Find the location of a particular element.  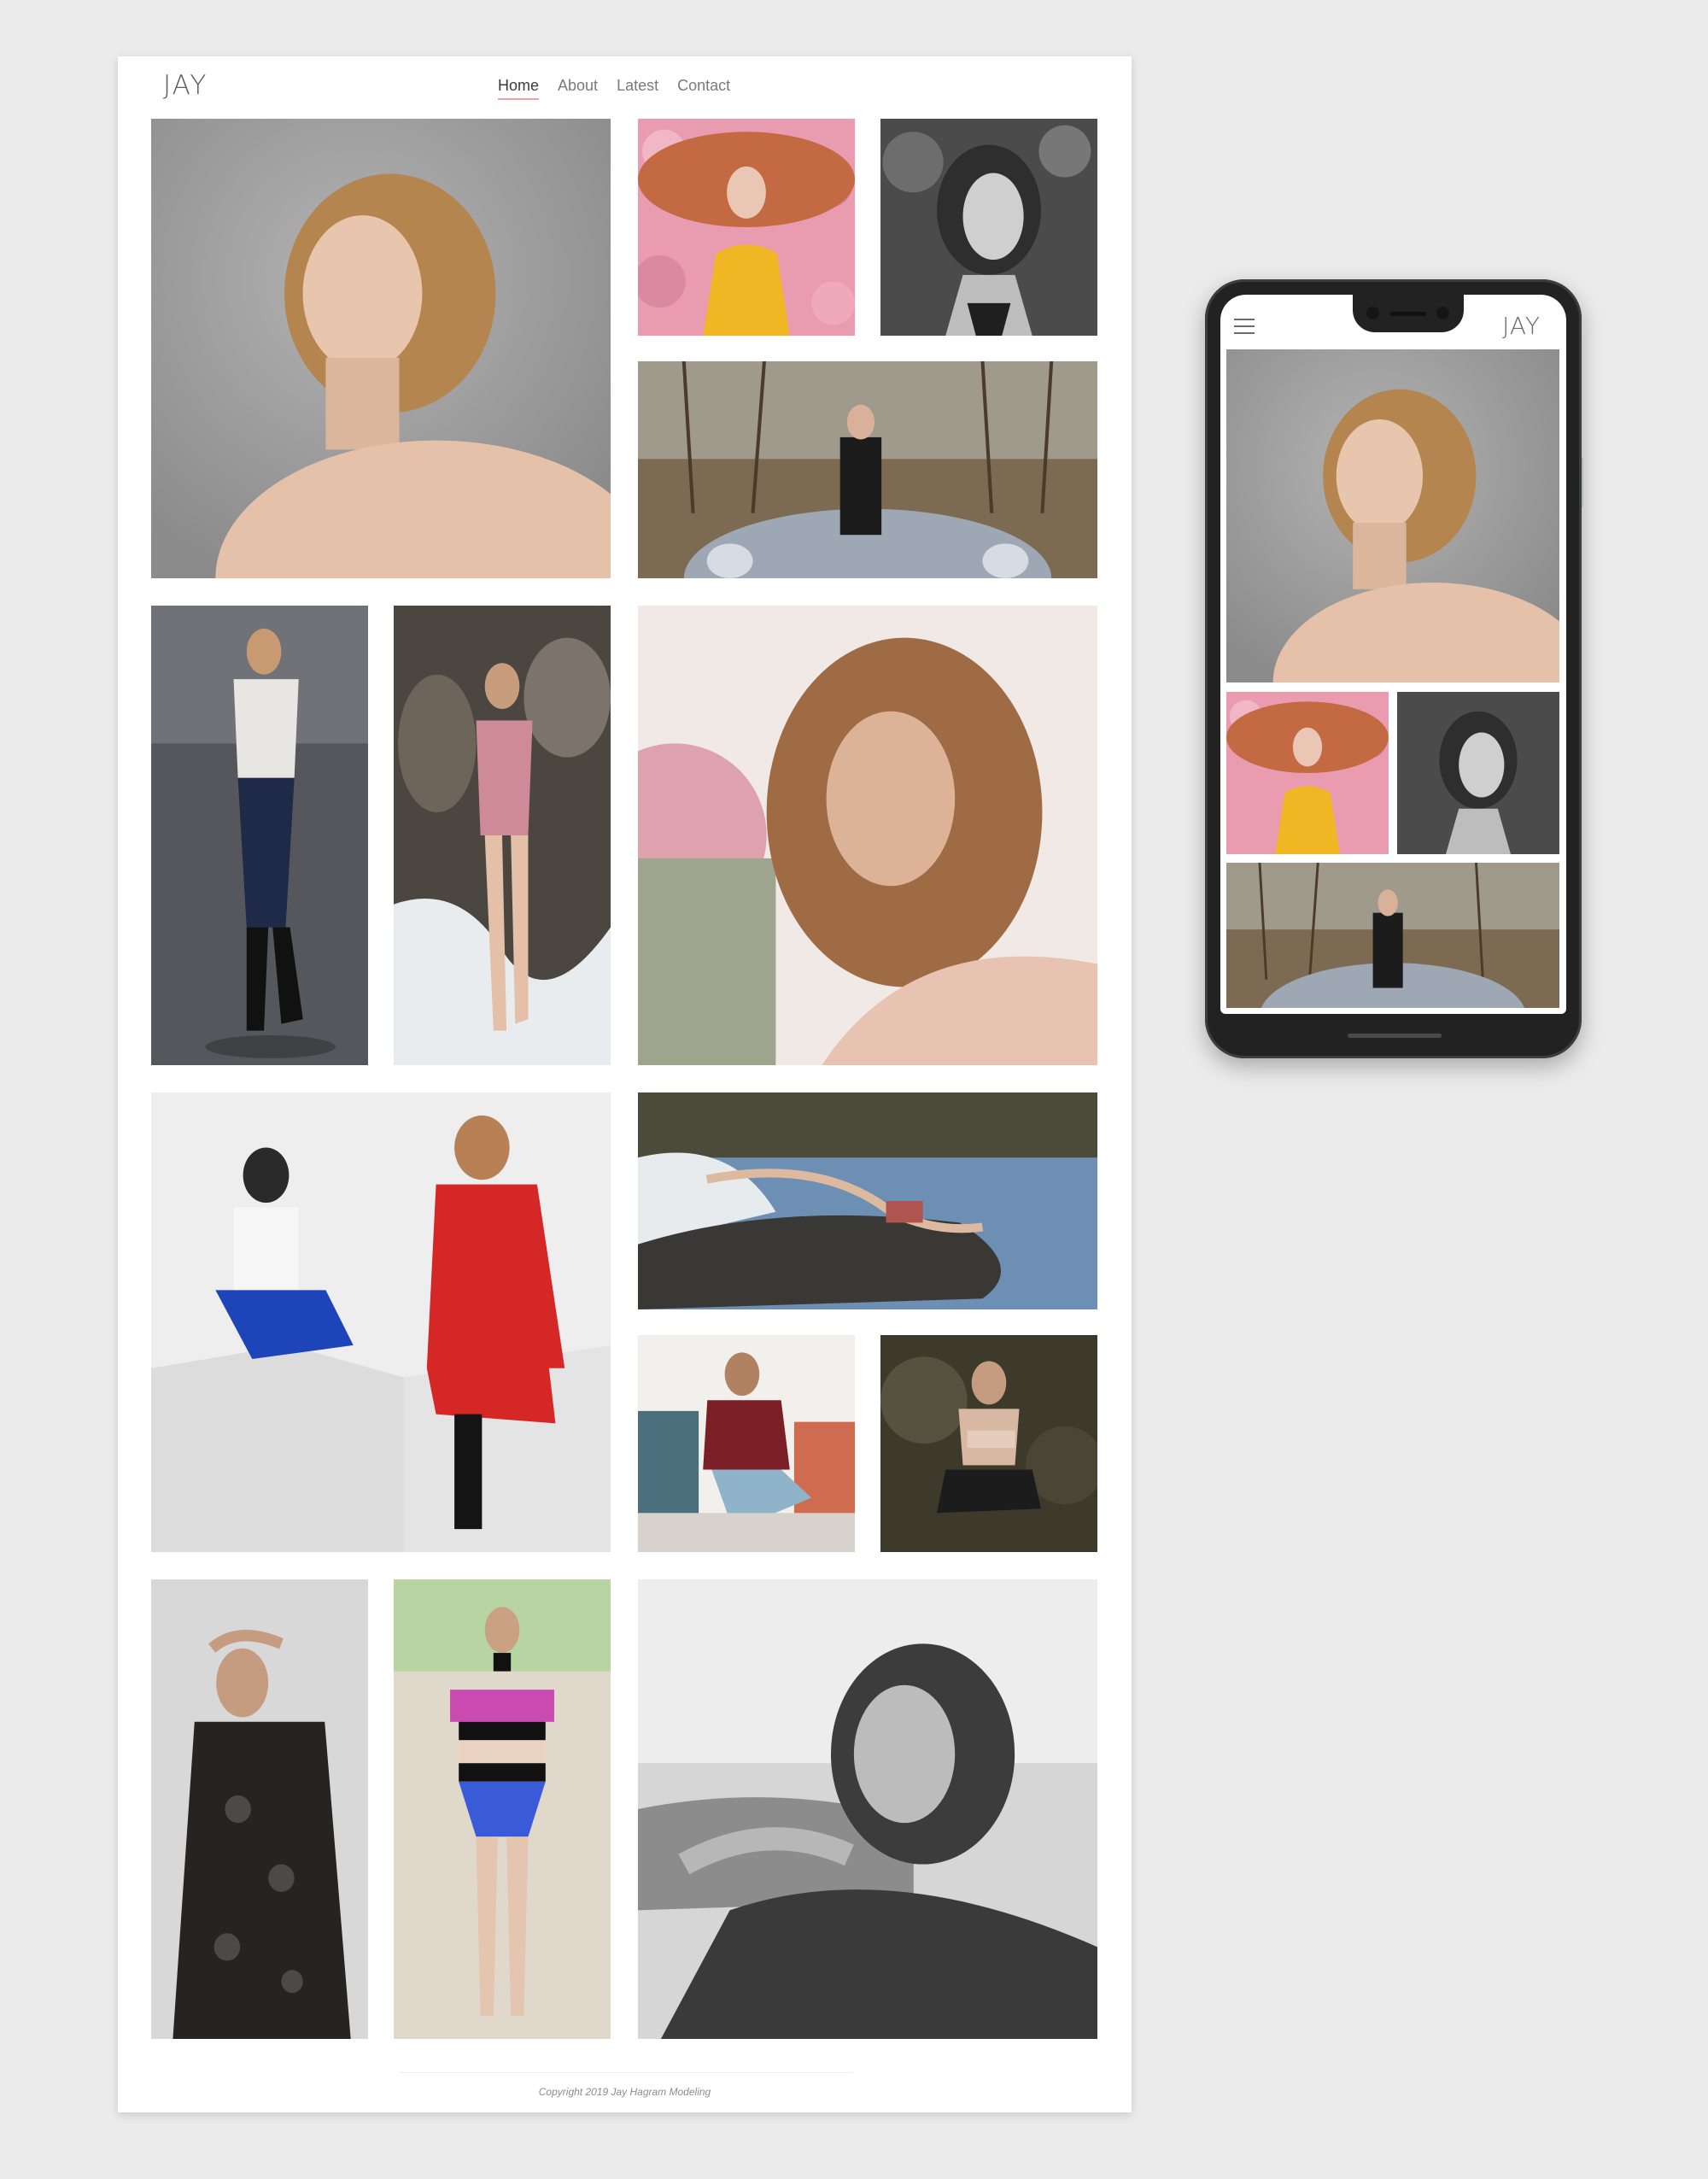

gallery-photo-orange-hat is located at coordinates (746, 227).